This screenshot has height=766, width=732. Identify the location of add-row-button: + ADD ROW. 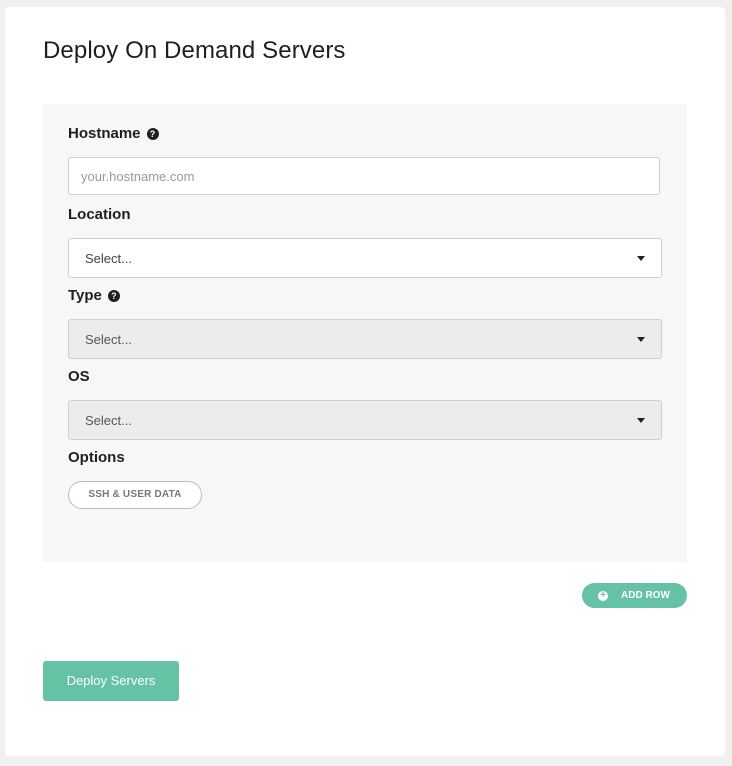
(634, 595).